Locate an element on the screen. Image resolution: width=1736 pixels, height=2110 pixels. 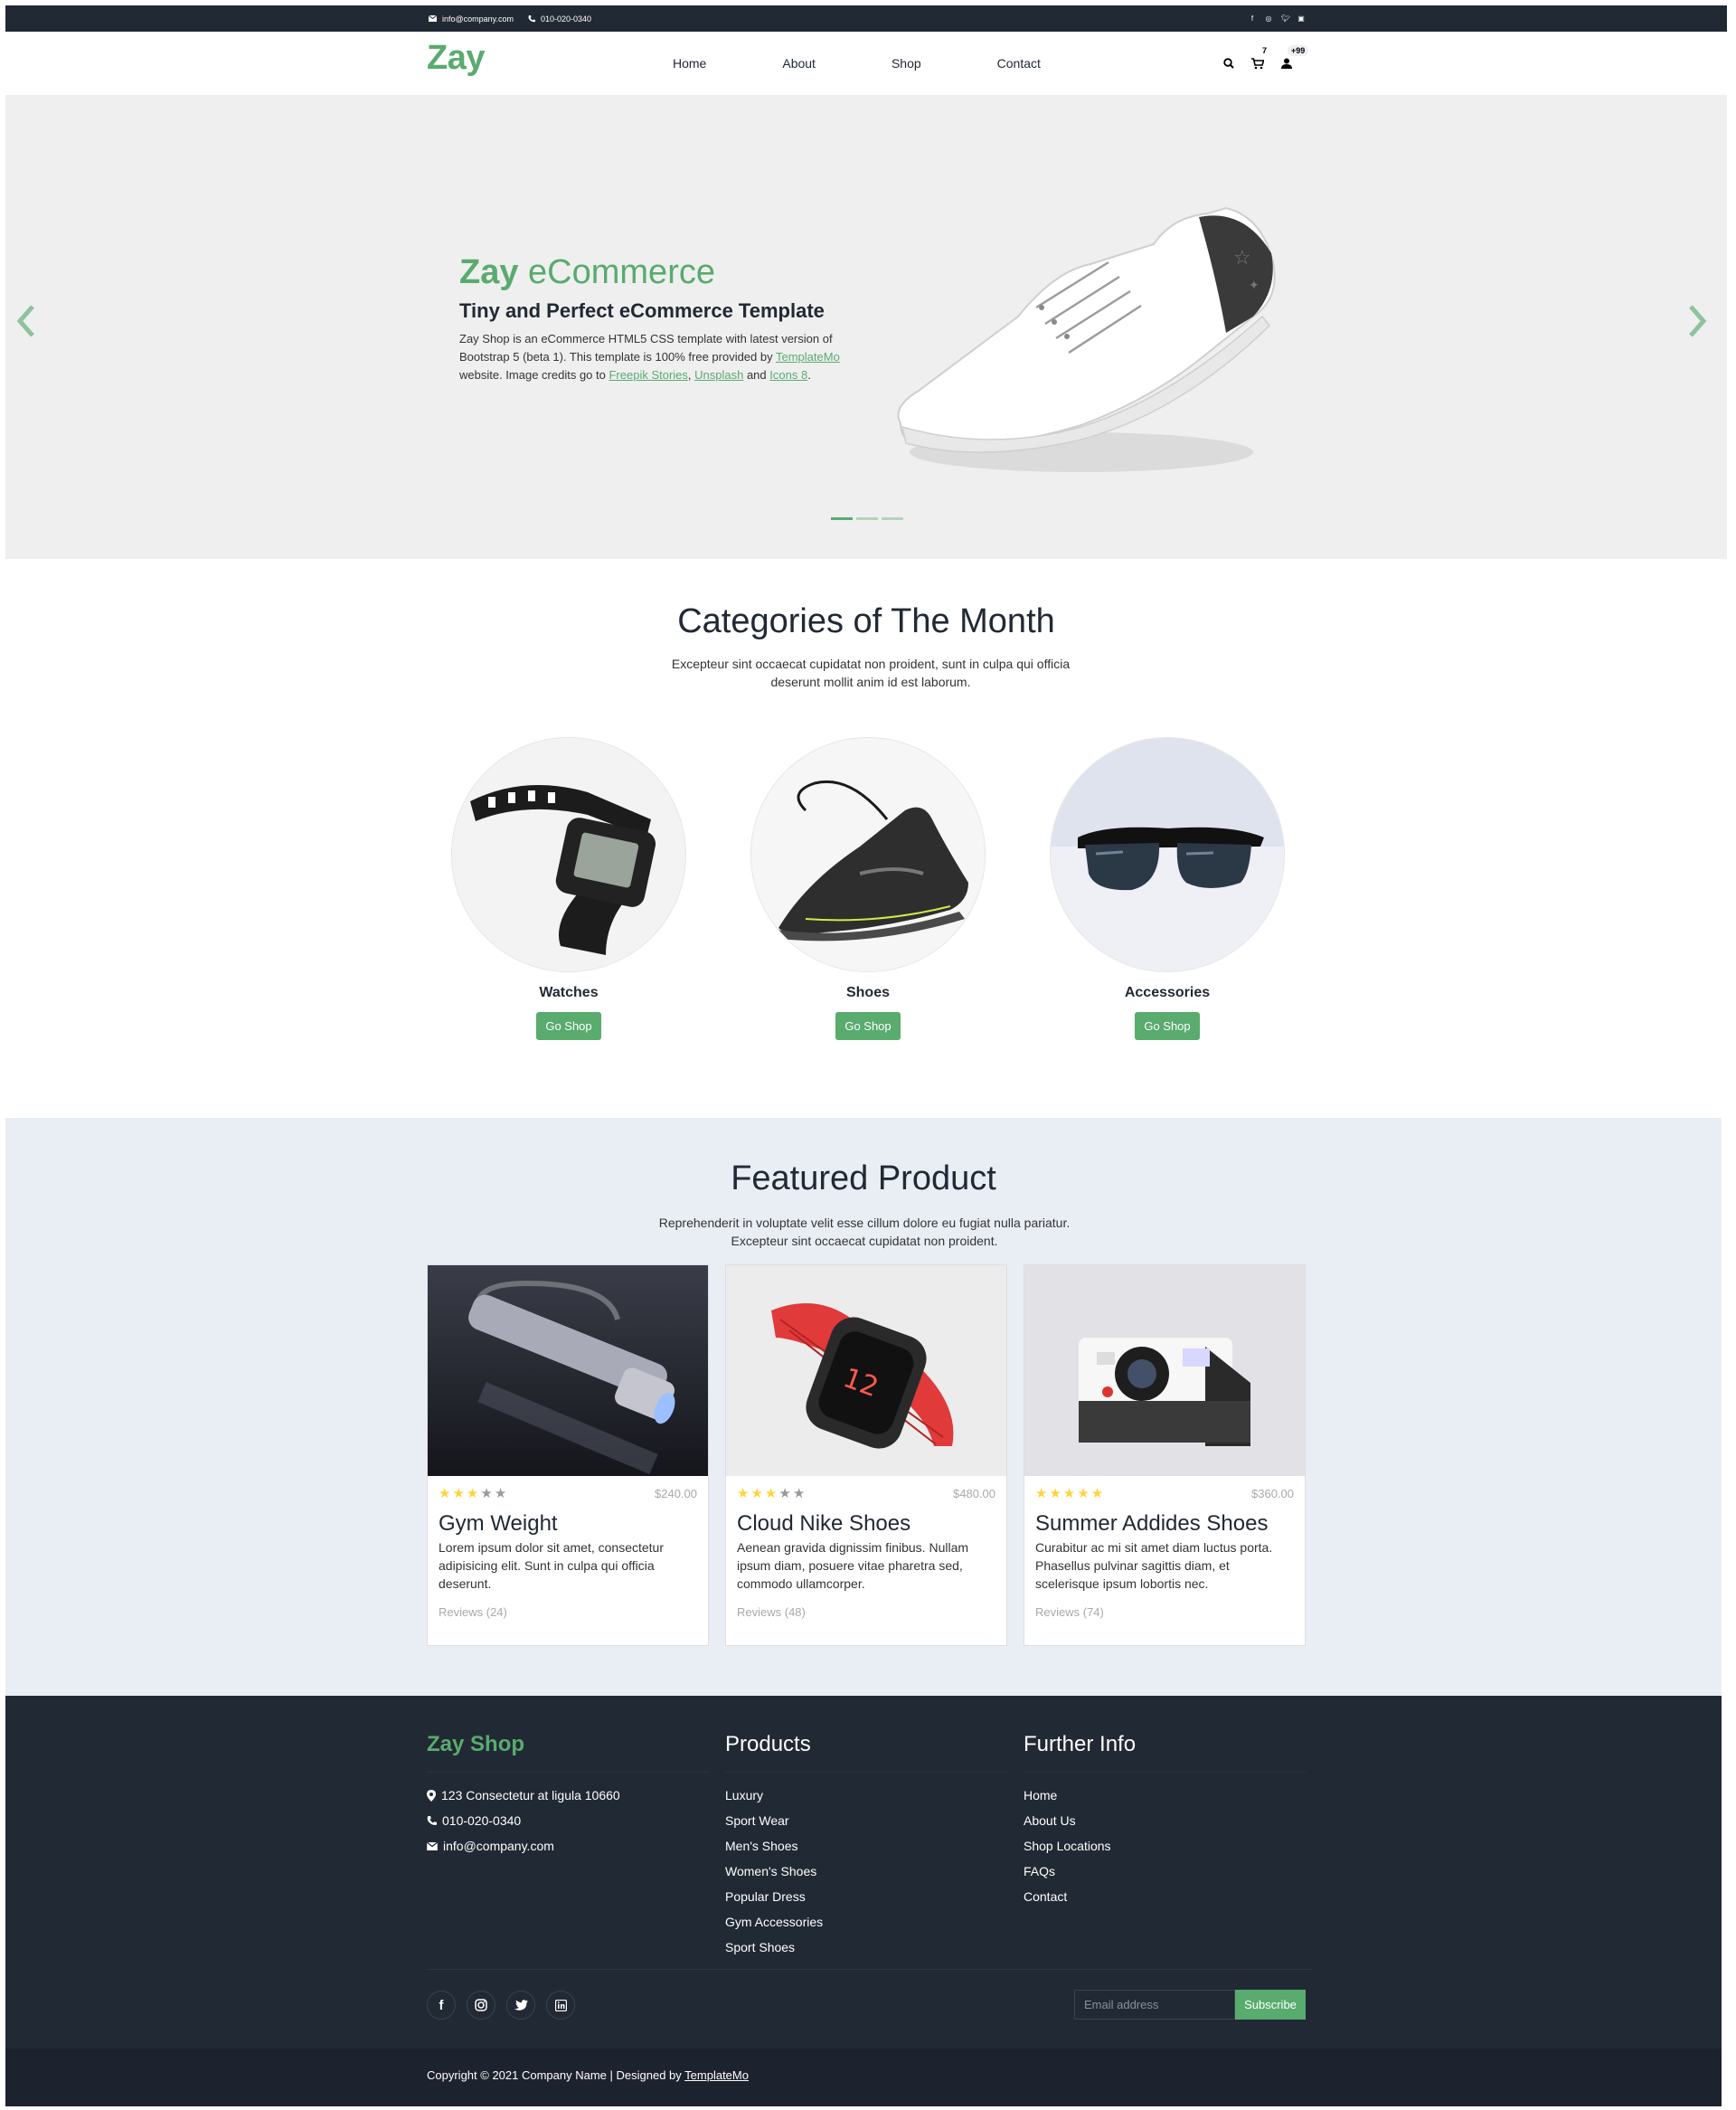
footer-instagram-button is located at coordinates (481, 2005).